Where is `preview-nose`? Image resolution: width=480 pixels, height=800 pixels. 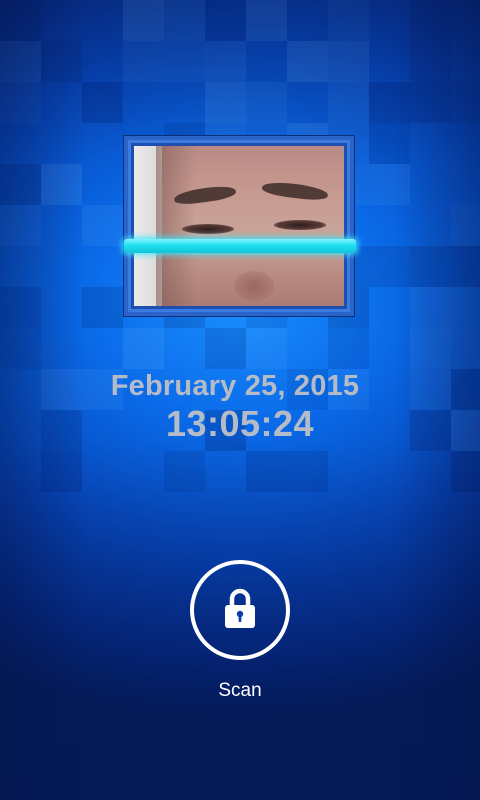 preview-nose is located at coordinates (254, 286).